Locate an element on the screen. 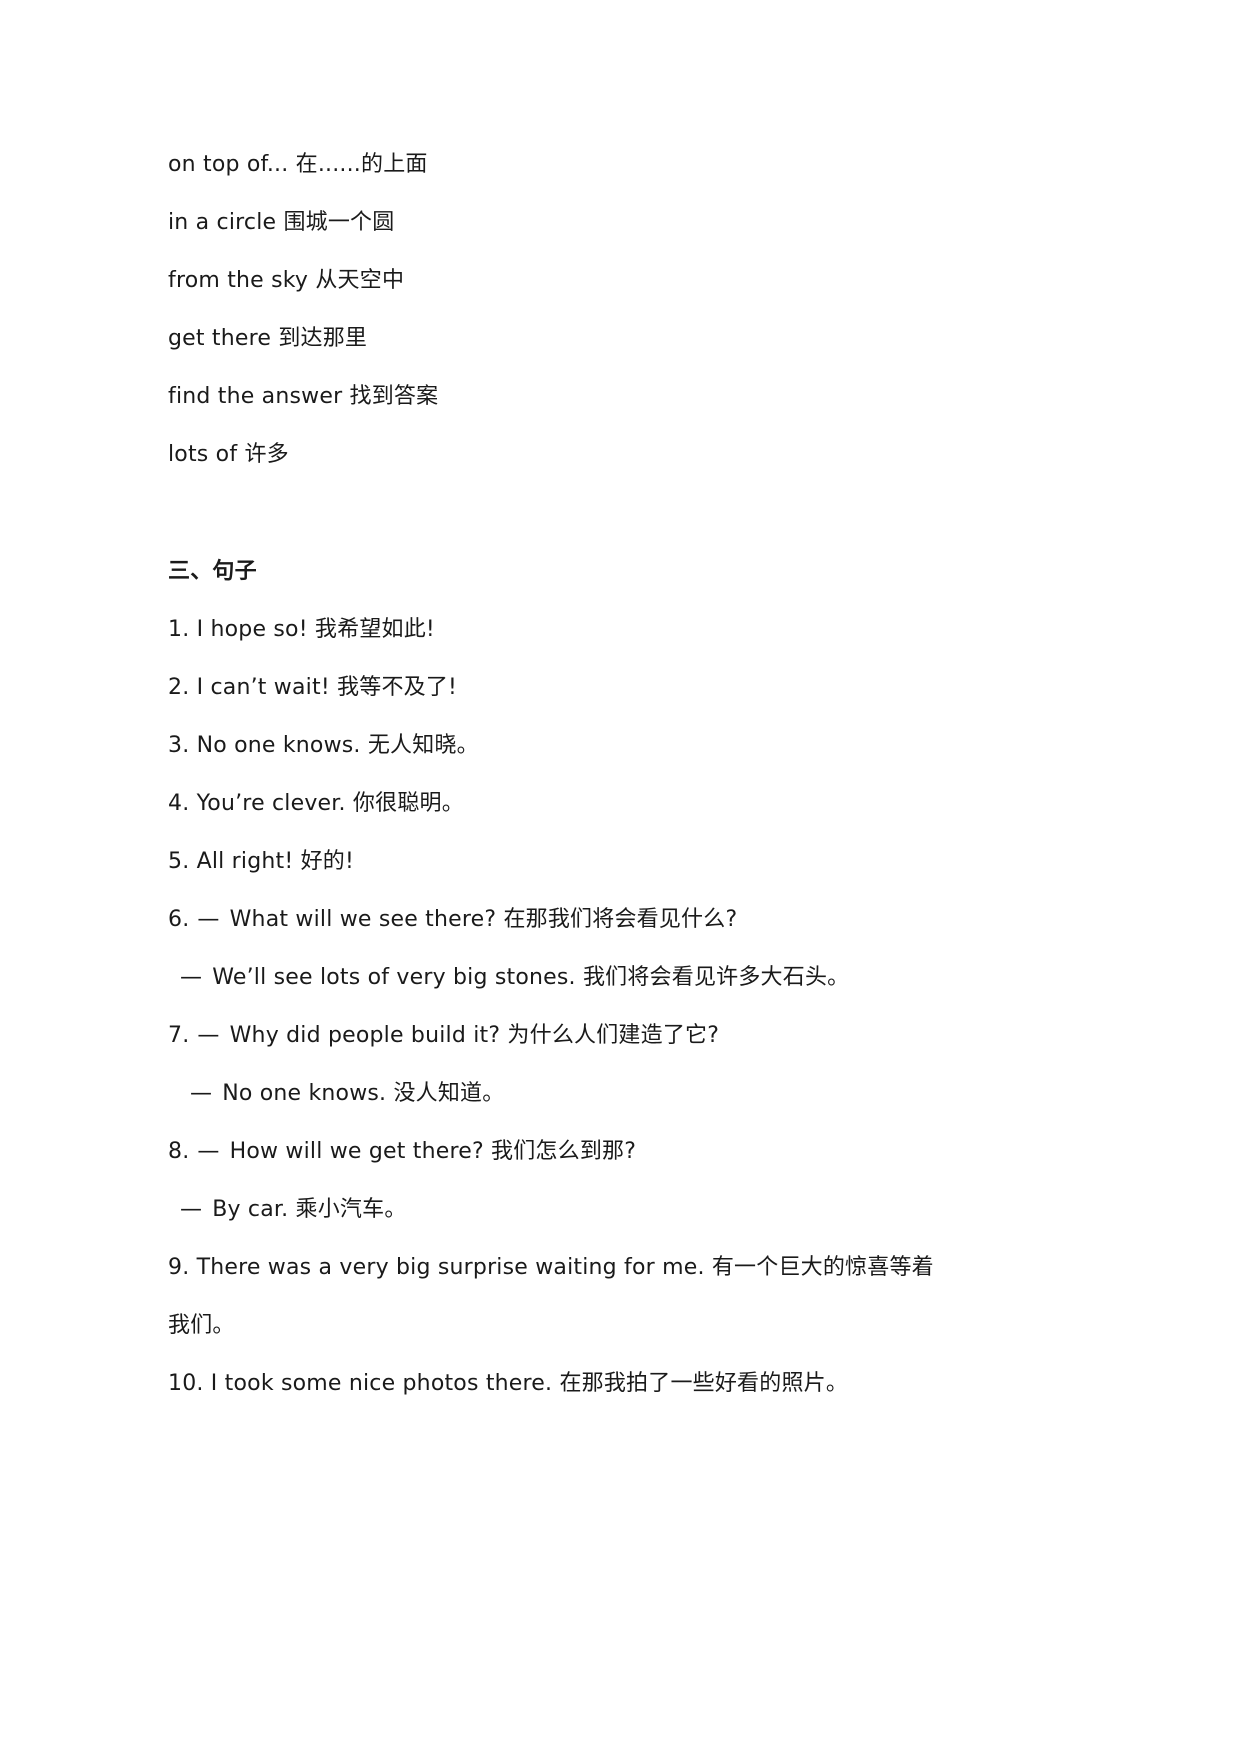 The width and height of the screenshot is (1240, 1754). sentence-item: 5. All right! 好的! is located at coordinates (261, 862).